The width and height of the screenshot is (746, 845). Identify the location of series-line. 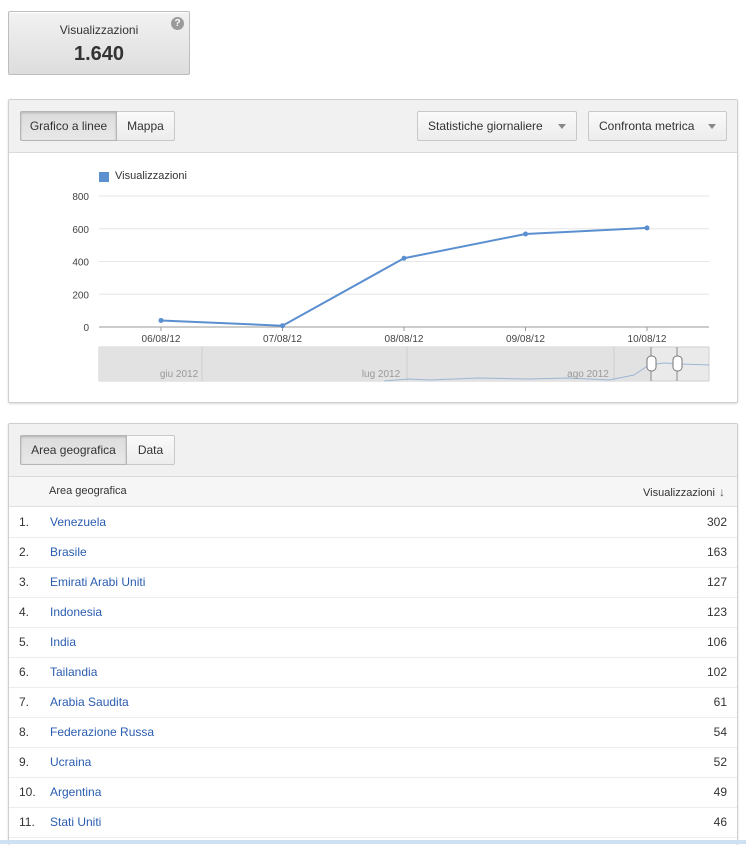
(404, 276).